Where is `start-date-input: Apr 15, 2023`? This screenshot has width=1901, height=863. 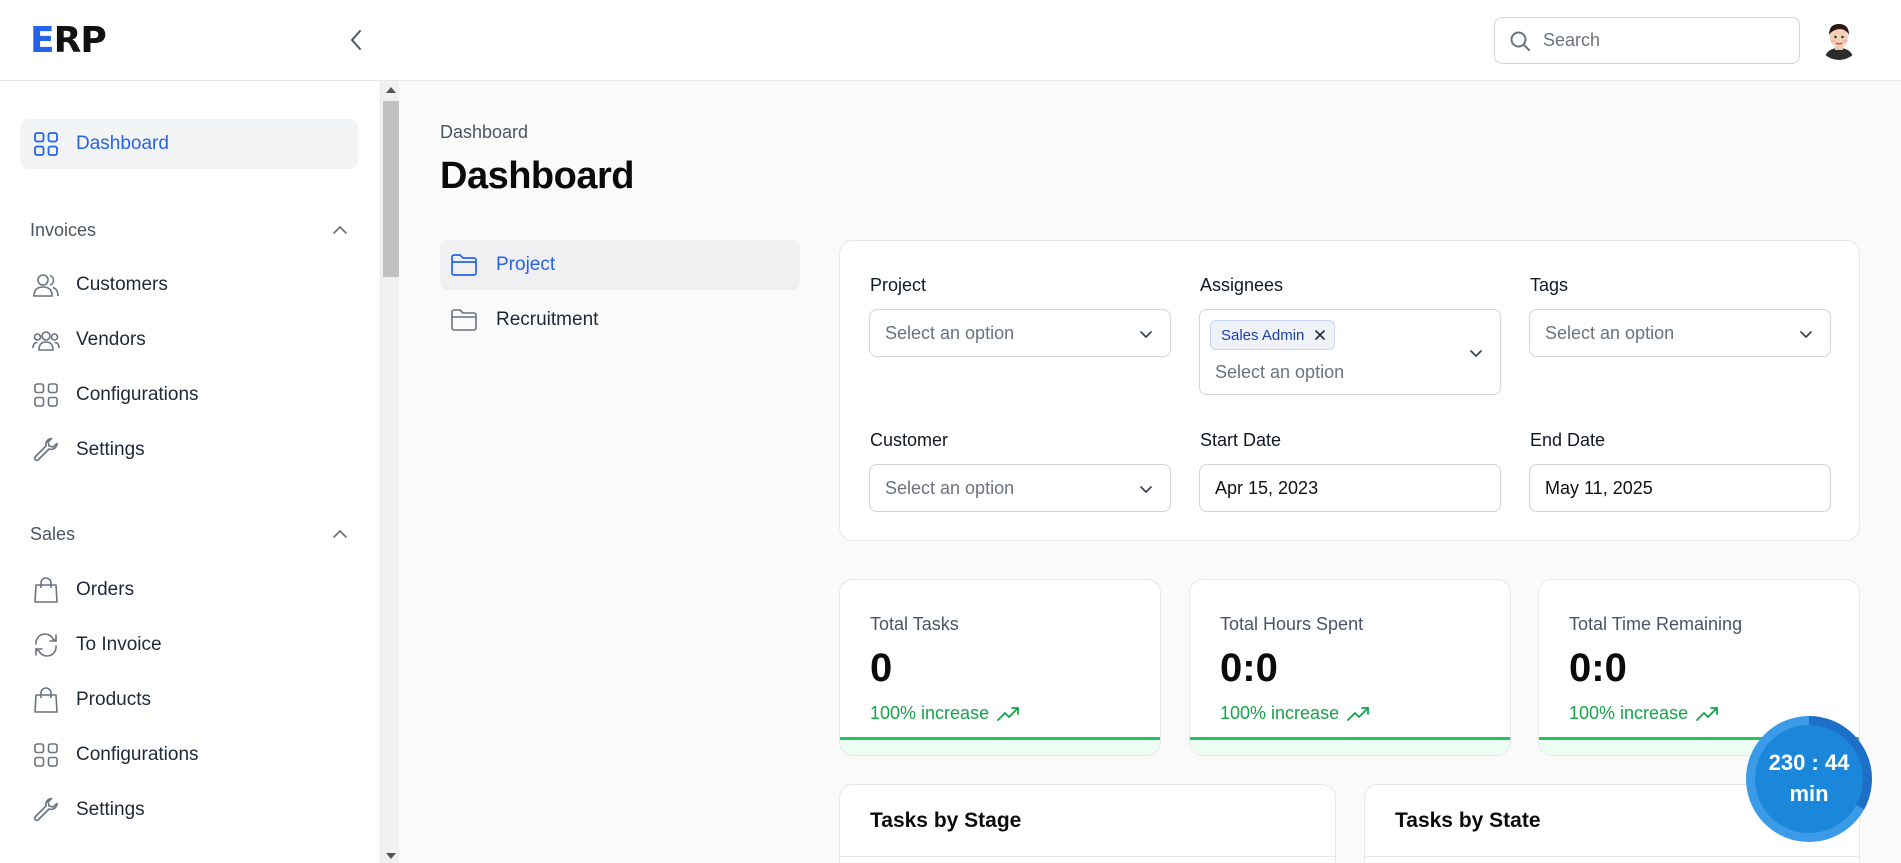
start-date-input: Apr 15, 2023 is located at coordinates (1350, 488).